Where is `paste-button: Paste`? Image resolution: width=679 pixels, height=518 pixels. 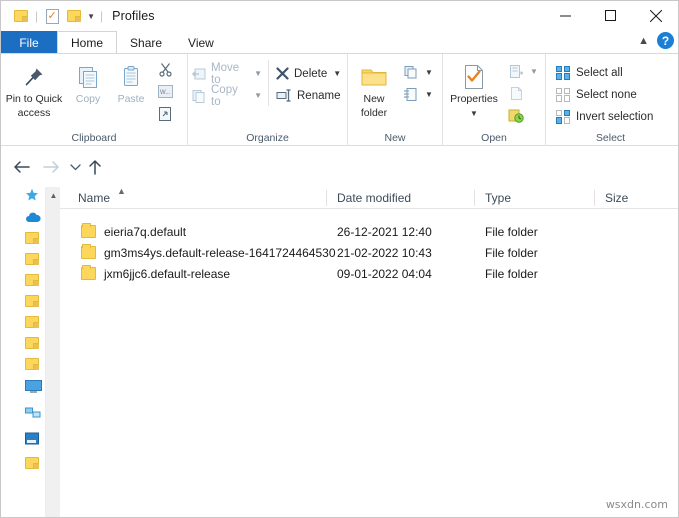 paste-button: Paste is located at coordinates (131, 82).